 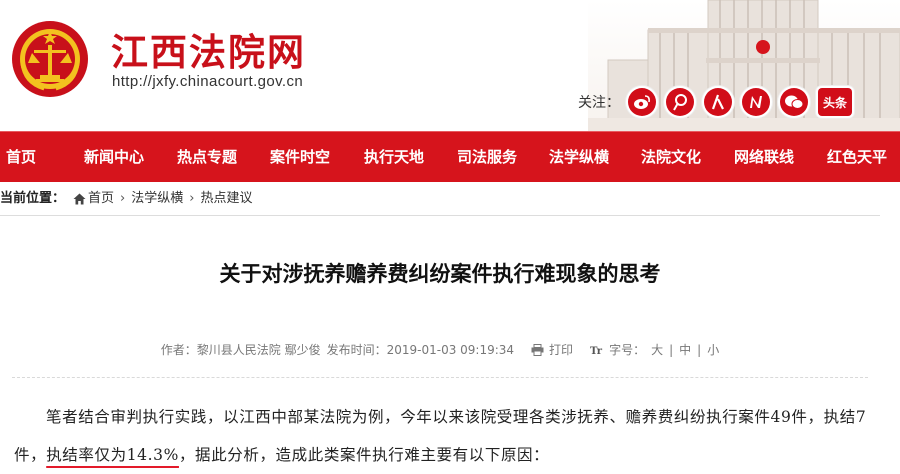 What do you see at coordinates (561, 349) in the screenshot?
I see `print-link: 打印` at bounding box center [561, 349].